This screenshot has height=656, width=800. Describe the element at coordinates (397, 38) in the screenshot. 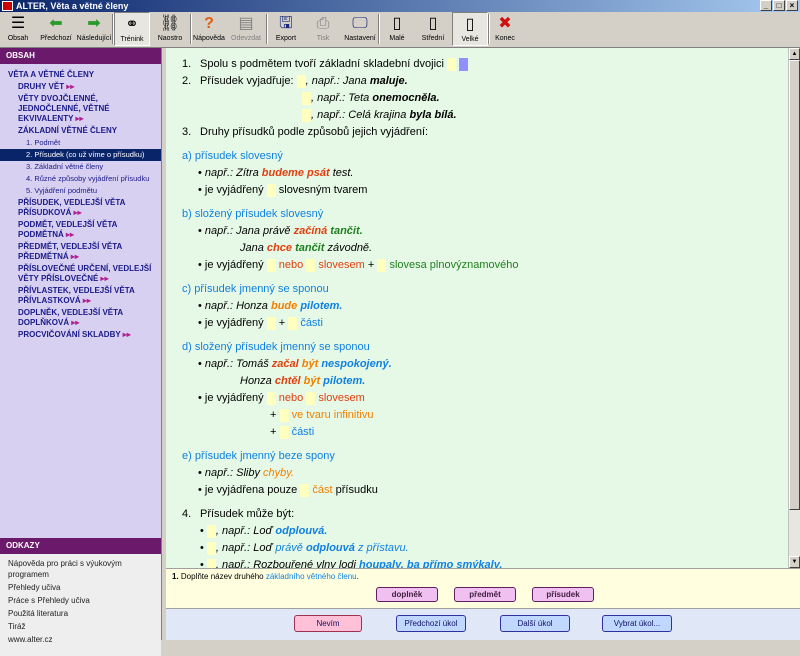

I see `toolbar-label: Malé` at that location.